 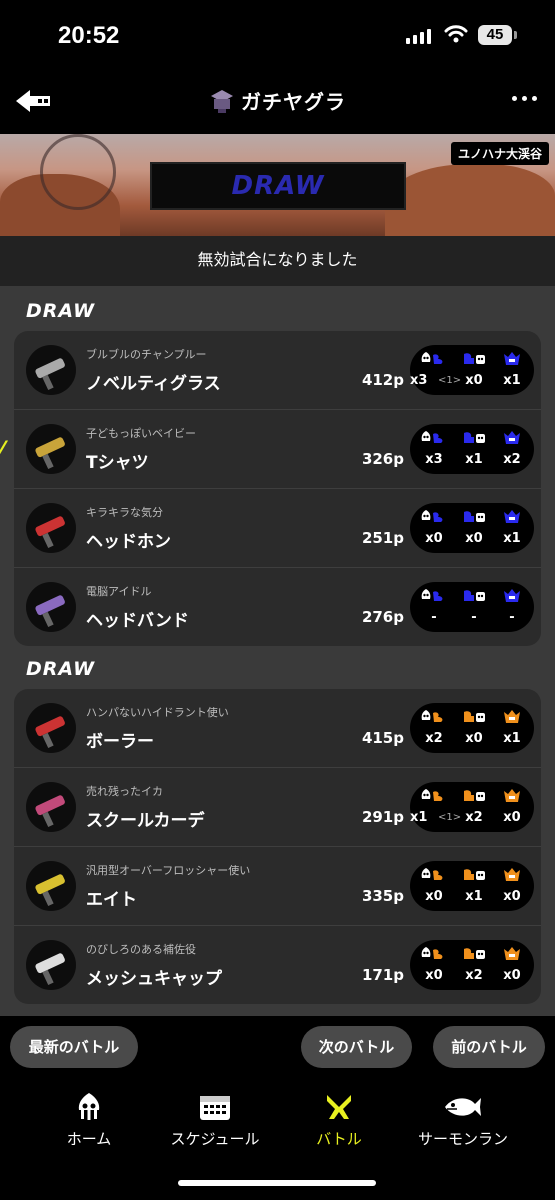 I want to click on player-points: 171p, so click(x=382, y=975).